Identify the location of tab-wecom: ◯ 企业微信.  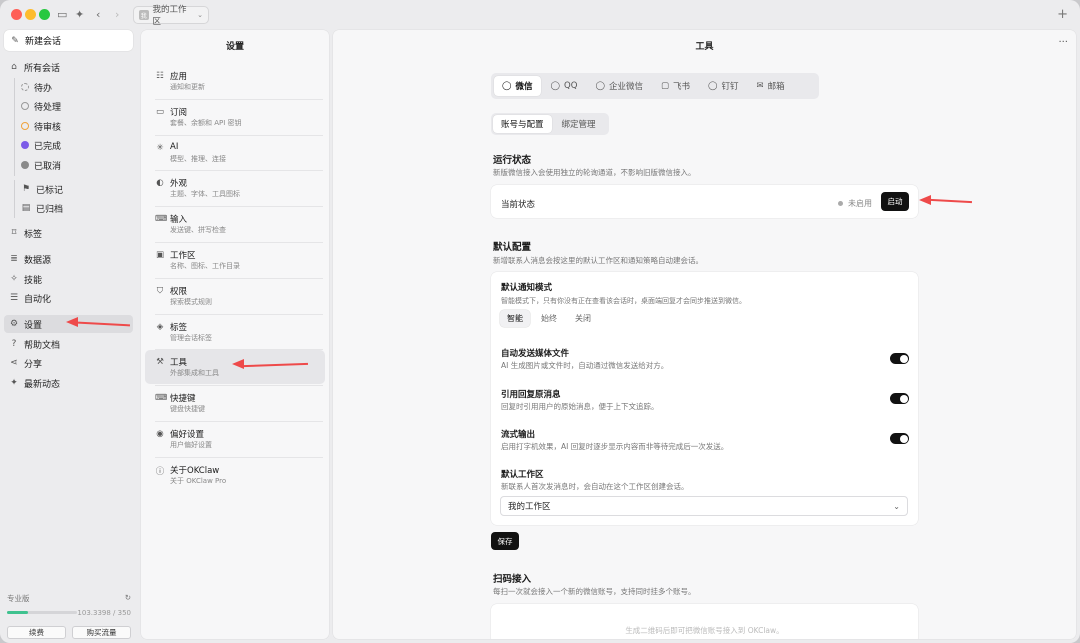
(619, 86).